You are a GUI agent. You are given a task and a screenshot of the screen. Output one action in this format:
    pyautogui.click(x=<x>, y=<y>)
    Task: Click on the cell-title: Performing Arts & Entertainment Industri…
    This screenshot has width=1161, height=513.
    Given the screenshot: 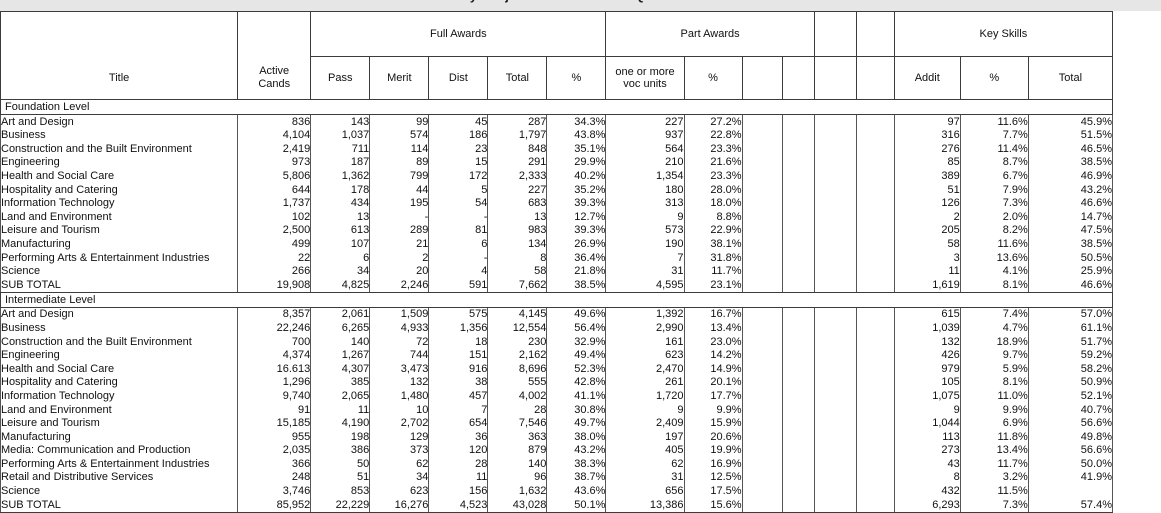 What is the action you would take?
    pyautogui.click(x=119, y=464)
    